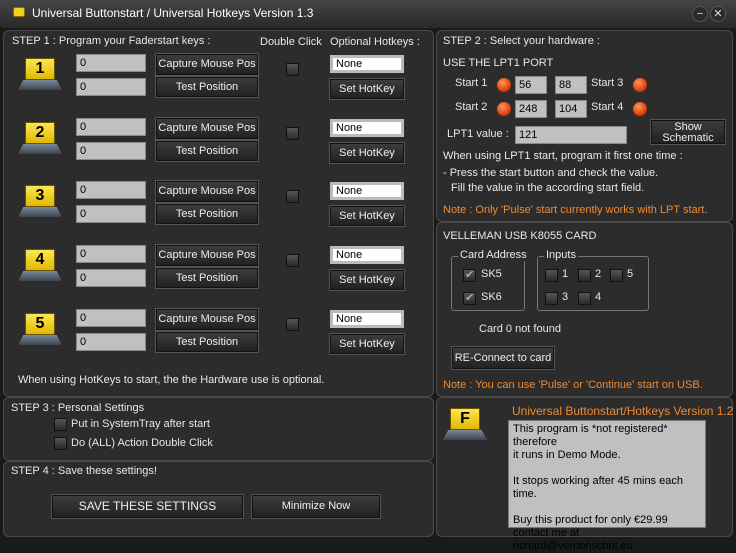 The image size is (736, 553). What do you see at coordinates (316, 506) in the screenshot?
I see `minimize-now-button: Minimize Now` at bounding box center [316, 506].